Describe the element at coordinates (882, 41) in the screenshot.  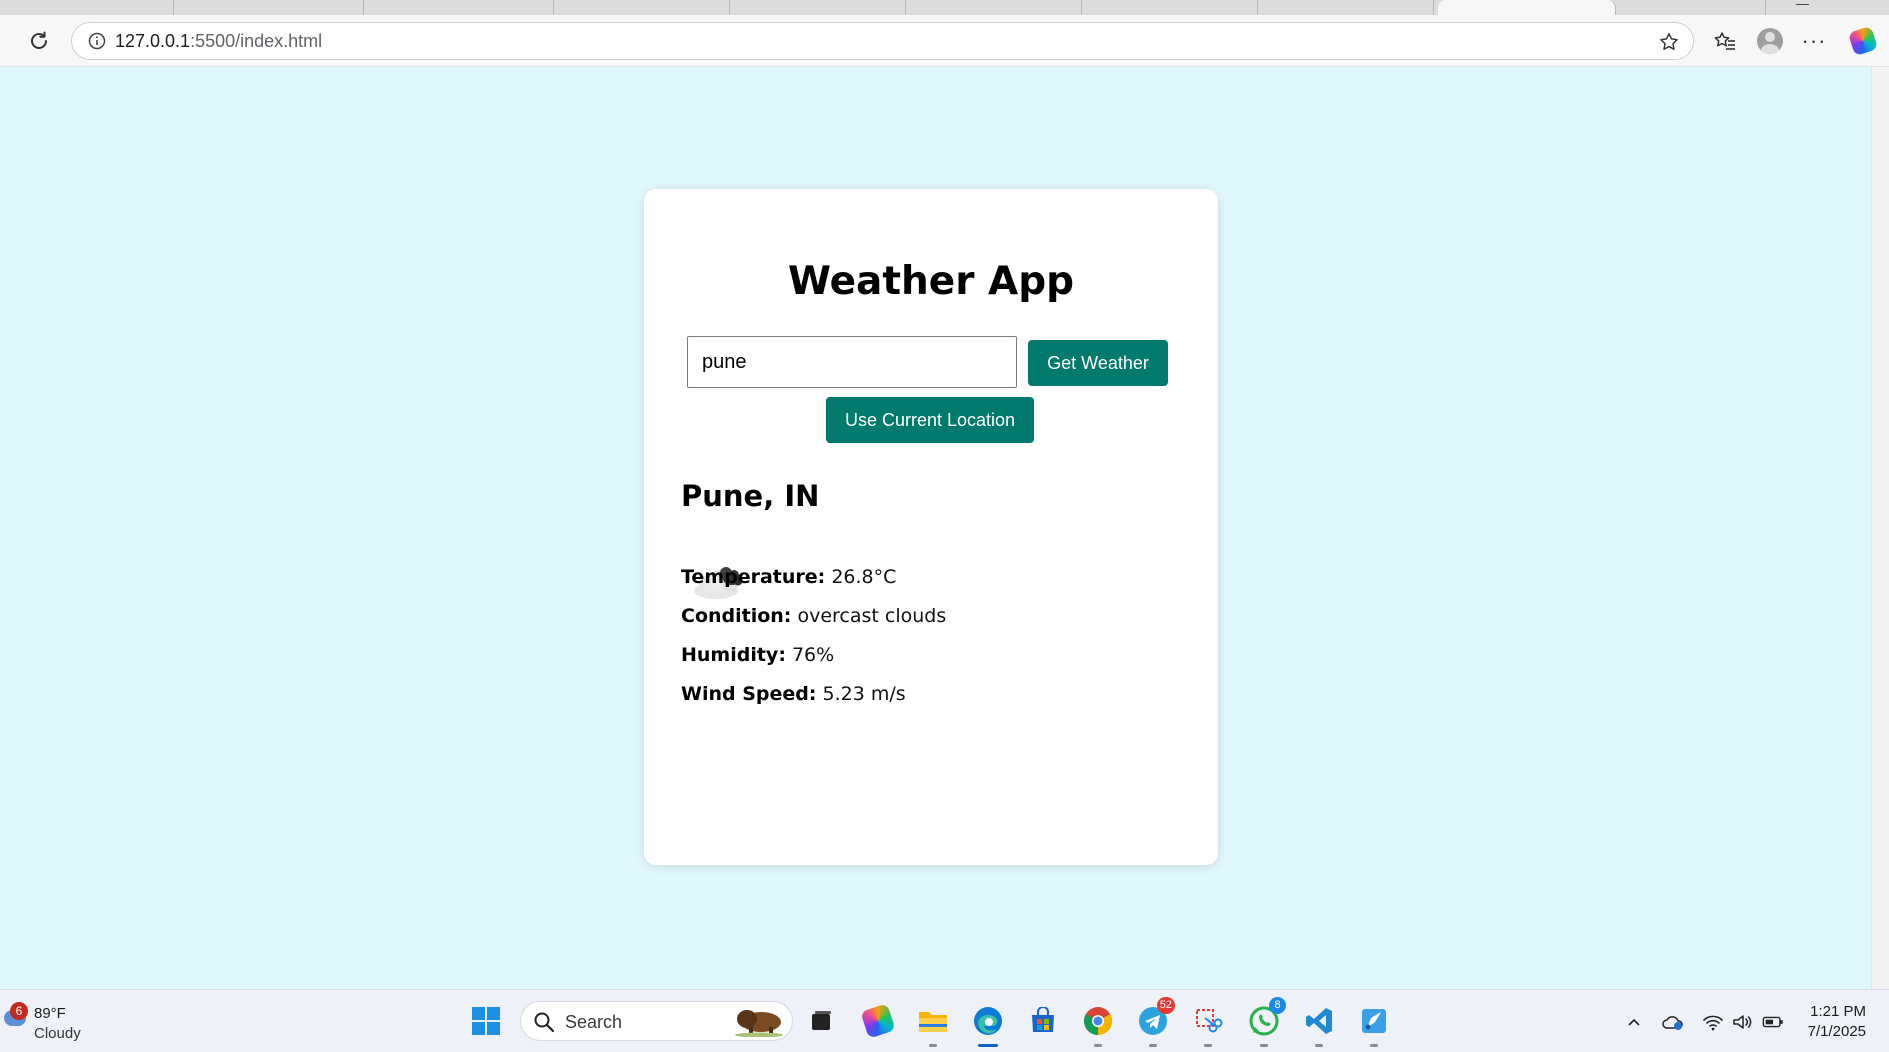
I see `address-bar: 127.0.0.1:5500/index.html` at that location.